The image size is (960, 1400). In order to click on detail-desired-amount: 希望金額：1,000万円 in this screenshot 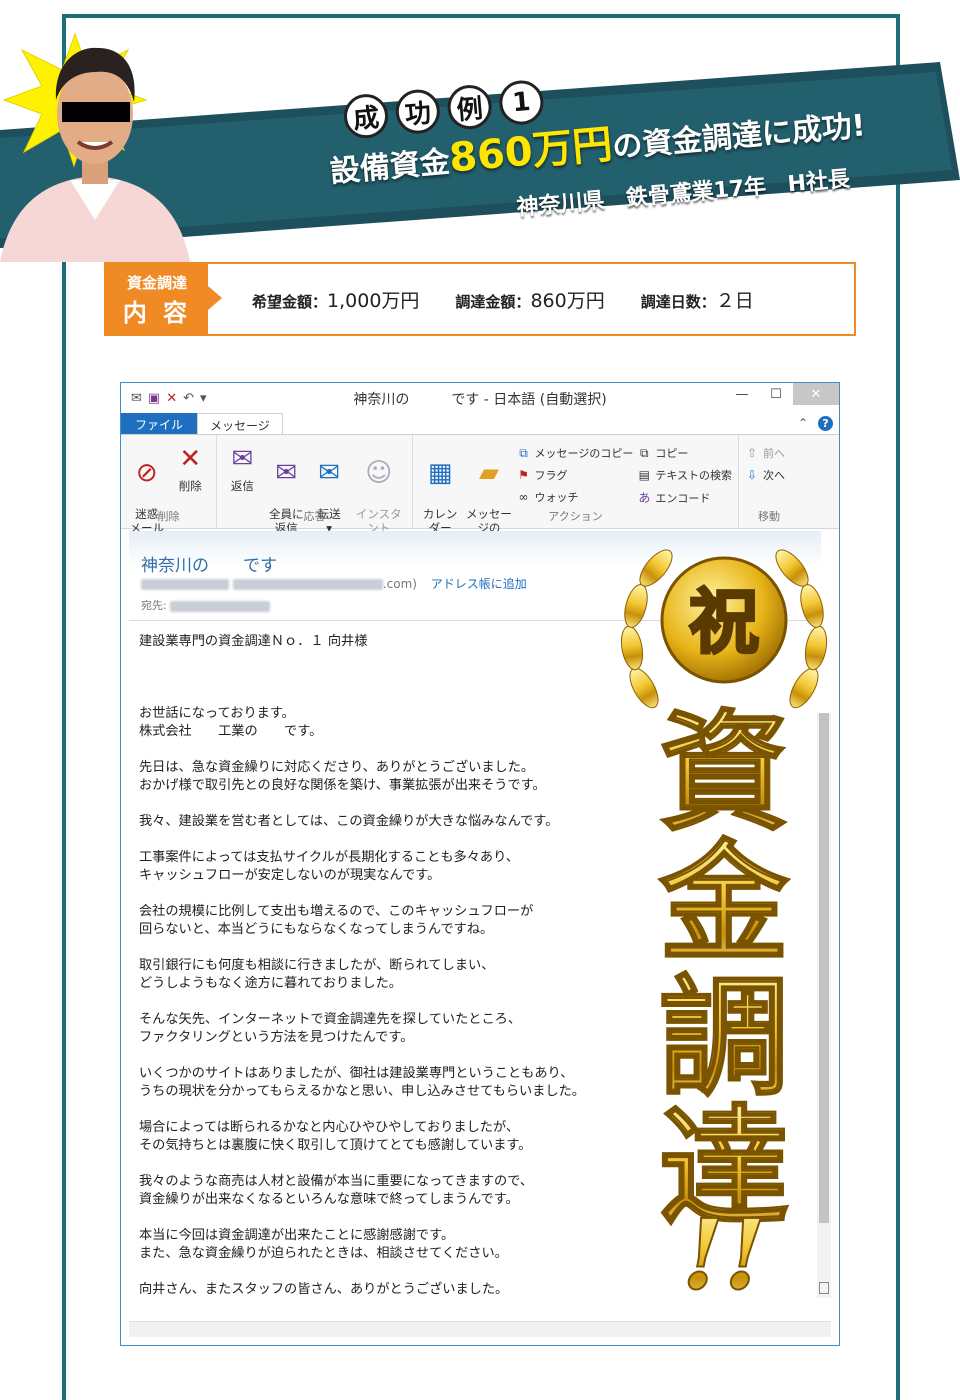, I will do `click(335, 299)`.